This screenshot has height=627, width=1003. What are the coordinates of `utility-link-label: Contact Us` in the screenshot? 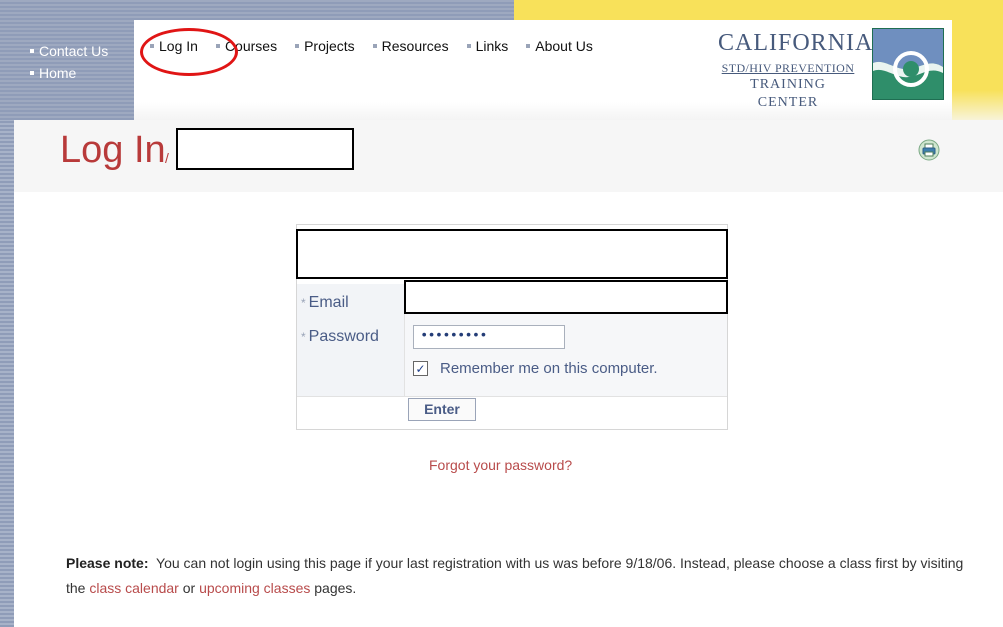 It's located at (74, 51).